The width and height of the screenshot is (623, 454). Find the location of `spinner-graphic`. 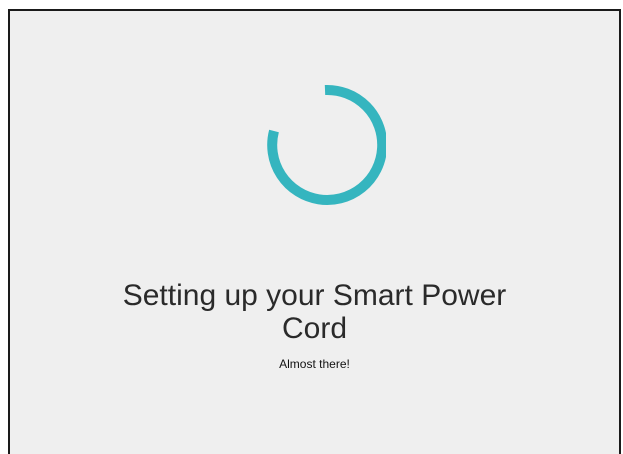

spinner-graphic is located at coordinates (326, 144).